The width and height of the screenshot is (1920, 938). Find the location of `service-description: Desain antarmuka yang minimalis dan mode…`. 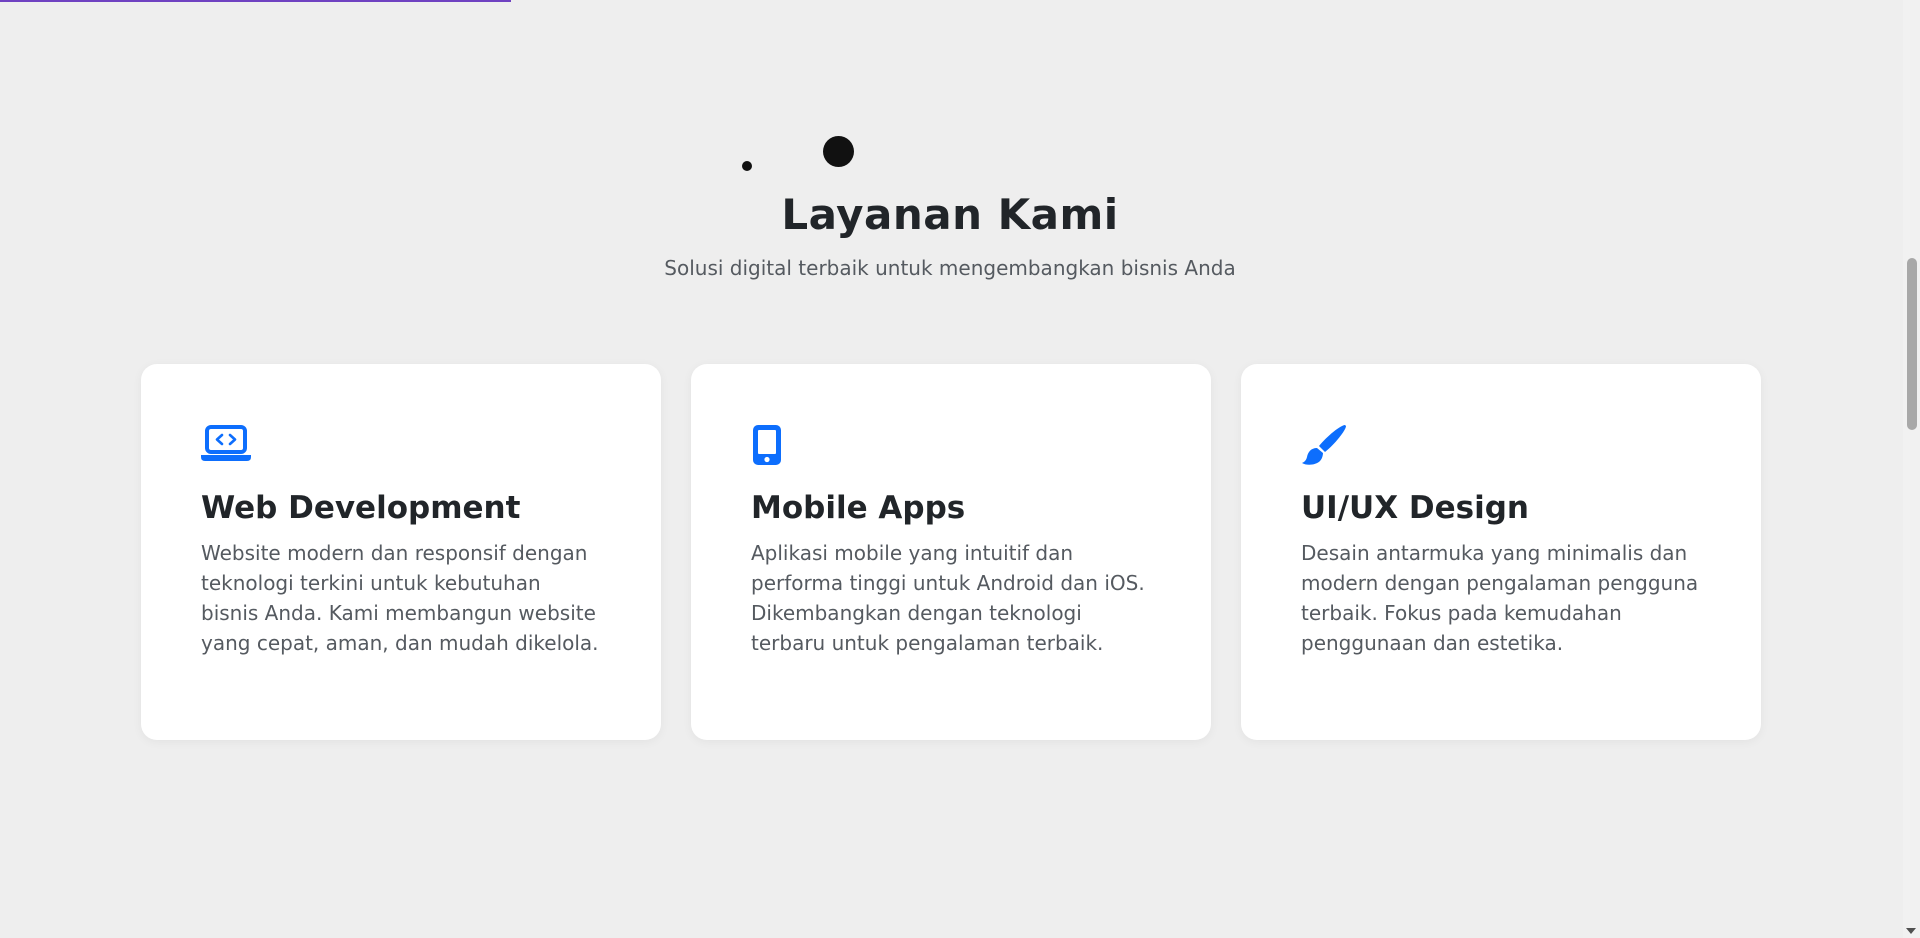

service-description: Desain antarmuka yang minimalis dan mode… is located at coordinates (1500, 598).